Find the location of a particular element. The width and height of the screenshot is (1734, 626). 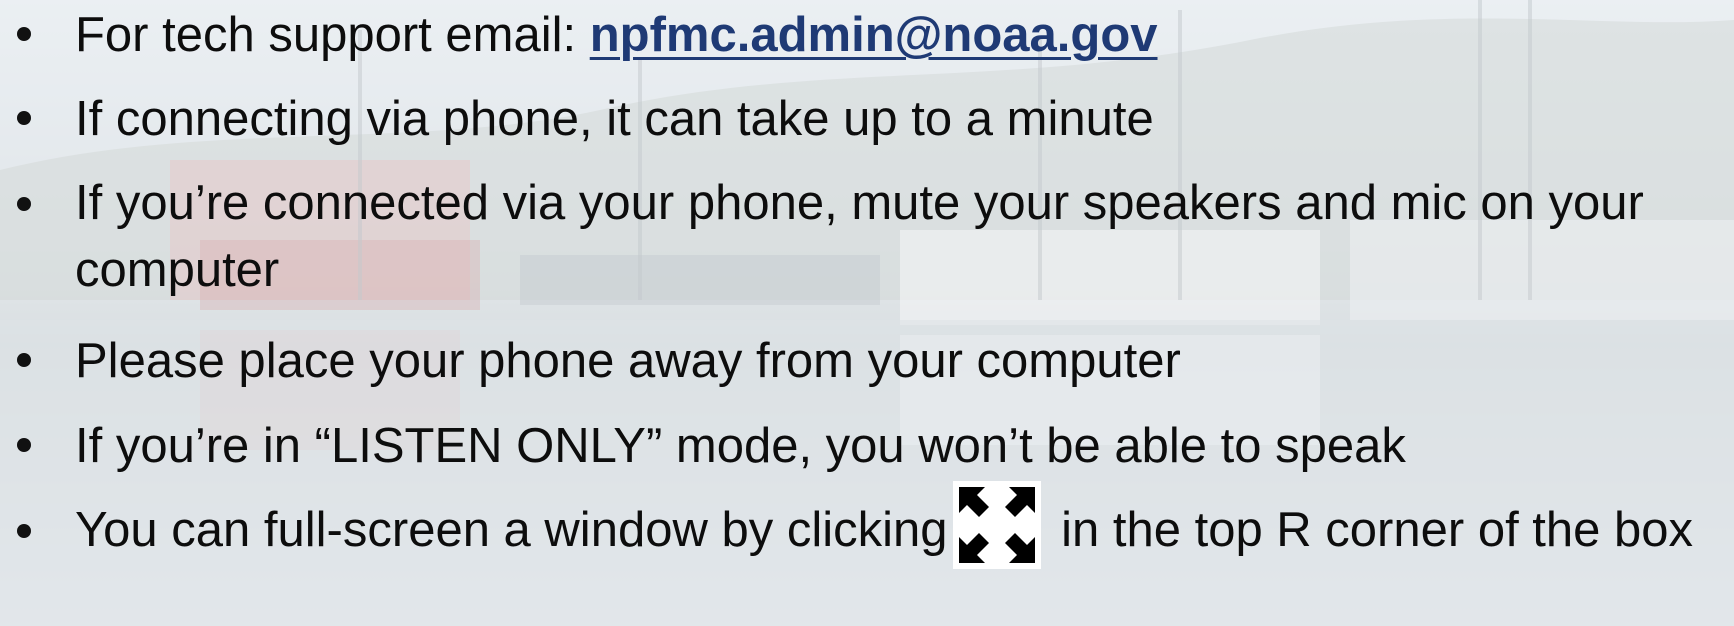

fullscreen-text-after: in the top R corner of the box is located at coordinates (1370, 530).